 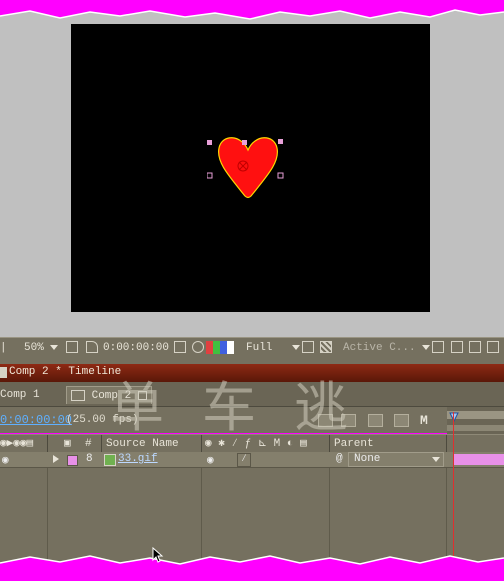 I want to click on layer-number-header: #, so click(x=88, y=444).